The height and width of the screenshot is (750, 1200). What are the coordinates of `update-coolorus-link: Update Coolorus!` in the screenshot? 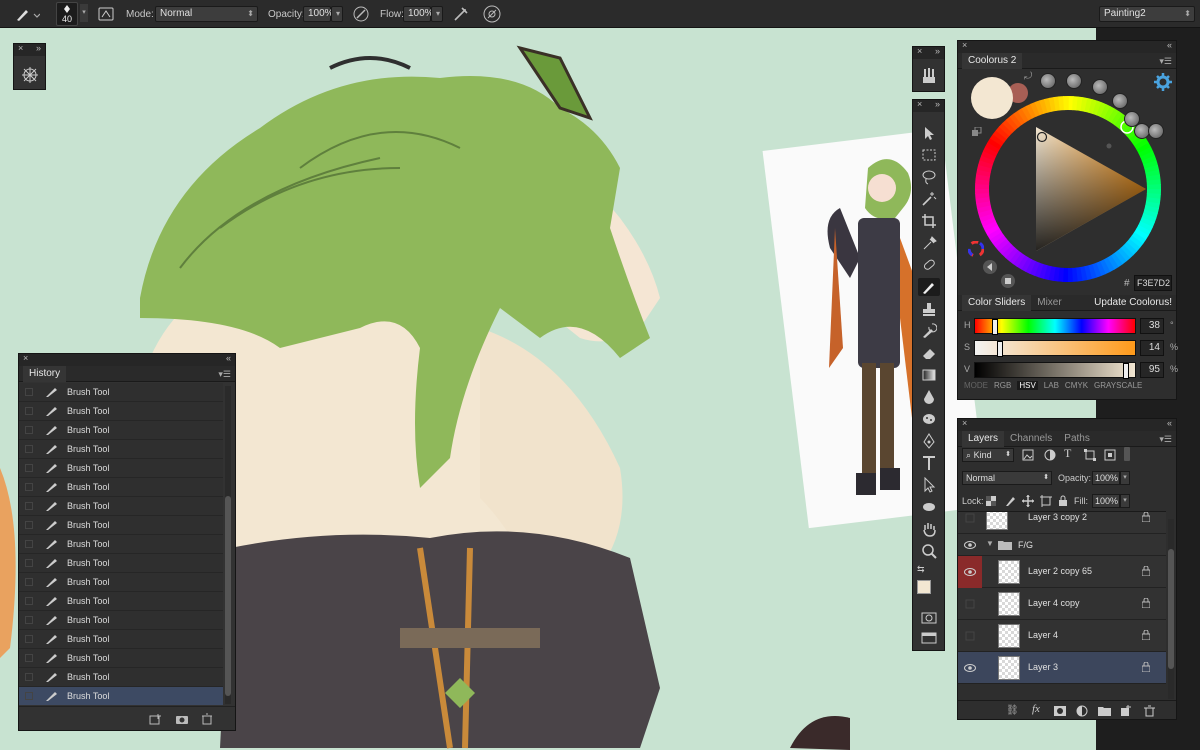 It's located at (1133, 302).